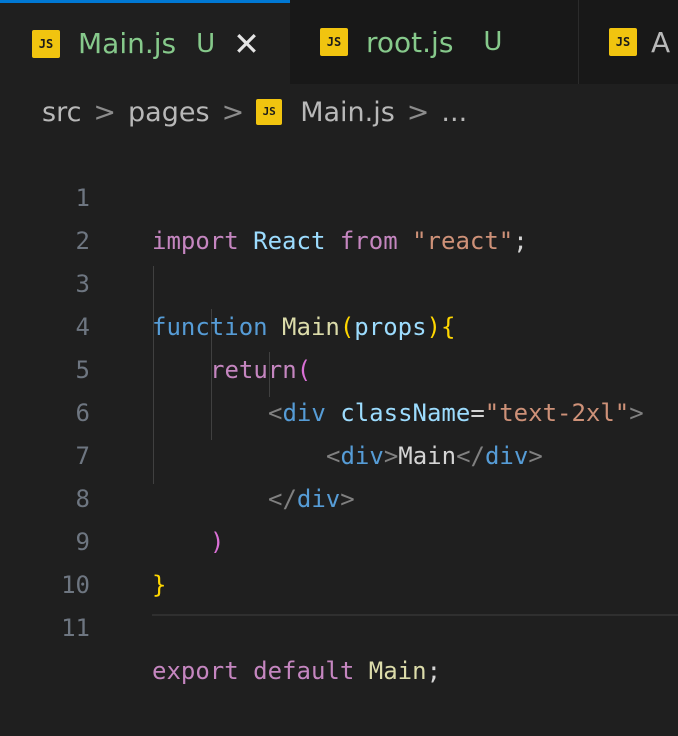  I want to click on tab-partial: JS A, so click(628, 42).